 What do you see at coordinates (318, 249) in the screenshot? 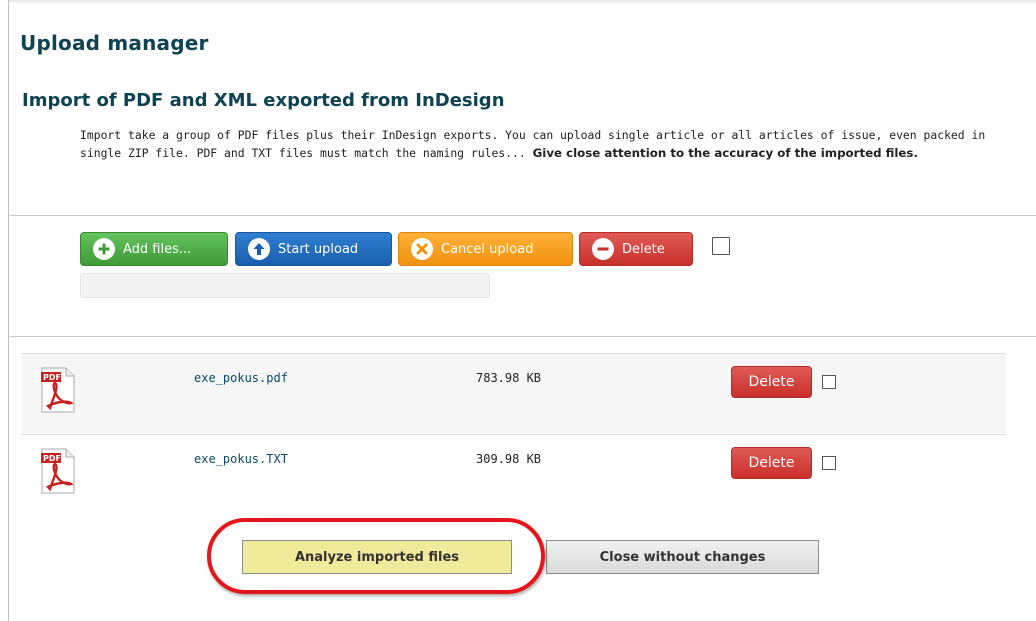
I see `start-upload-label: Start upload` at bounding box center [318, 249].